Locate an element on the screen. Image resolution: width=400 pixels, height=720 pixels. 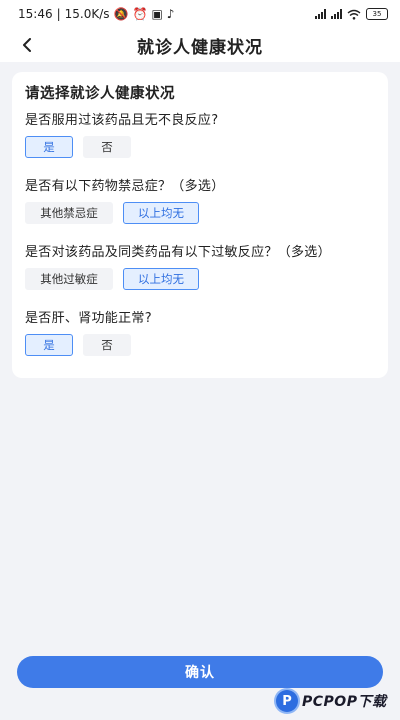
option-other-allergies: 其他过敏症 is located at coordinates (69, 279).